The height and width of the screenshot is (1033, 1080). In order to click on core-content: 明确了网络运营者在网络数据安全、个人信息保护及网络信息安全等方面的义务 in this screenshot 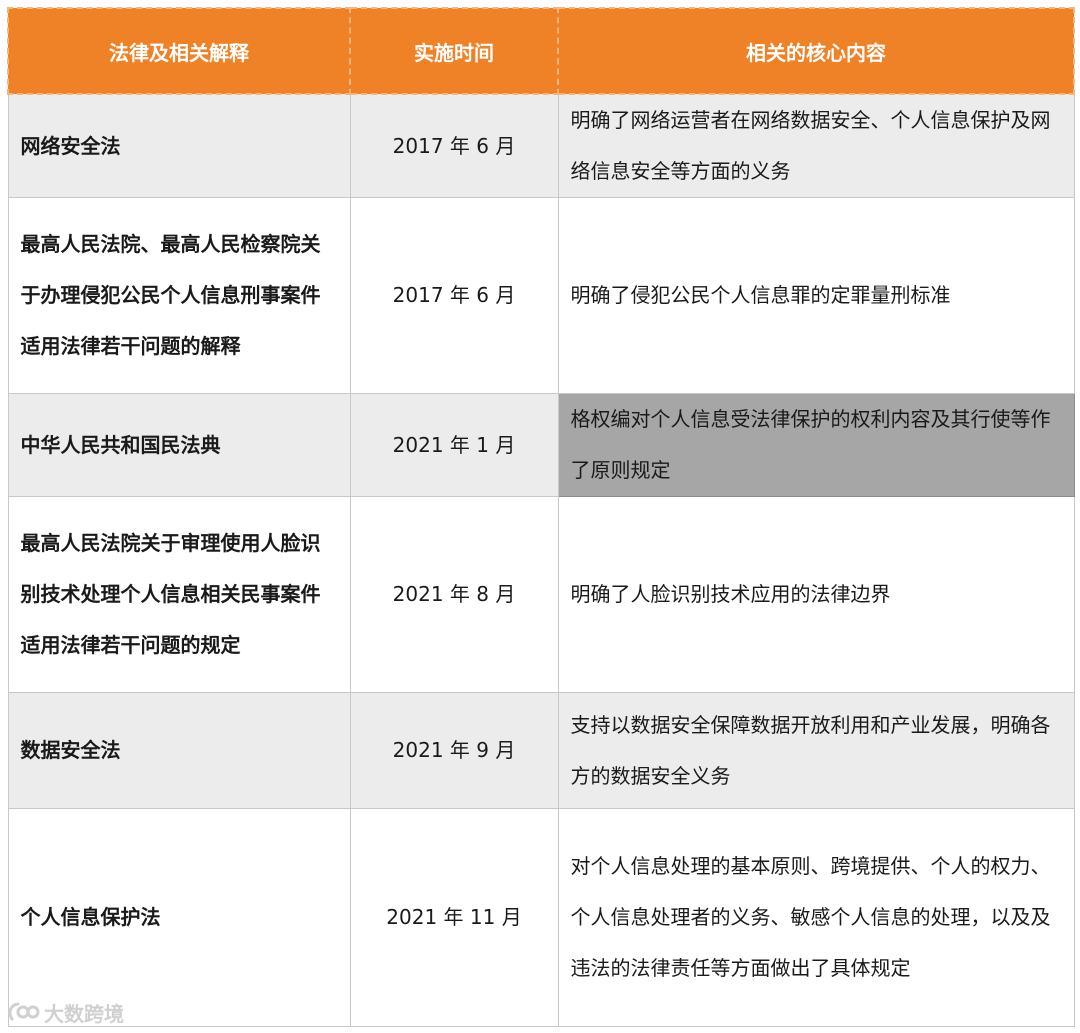, I will do `click(816, 145)`.